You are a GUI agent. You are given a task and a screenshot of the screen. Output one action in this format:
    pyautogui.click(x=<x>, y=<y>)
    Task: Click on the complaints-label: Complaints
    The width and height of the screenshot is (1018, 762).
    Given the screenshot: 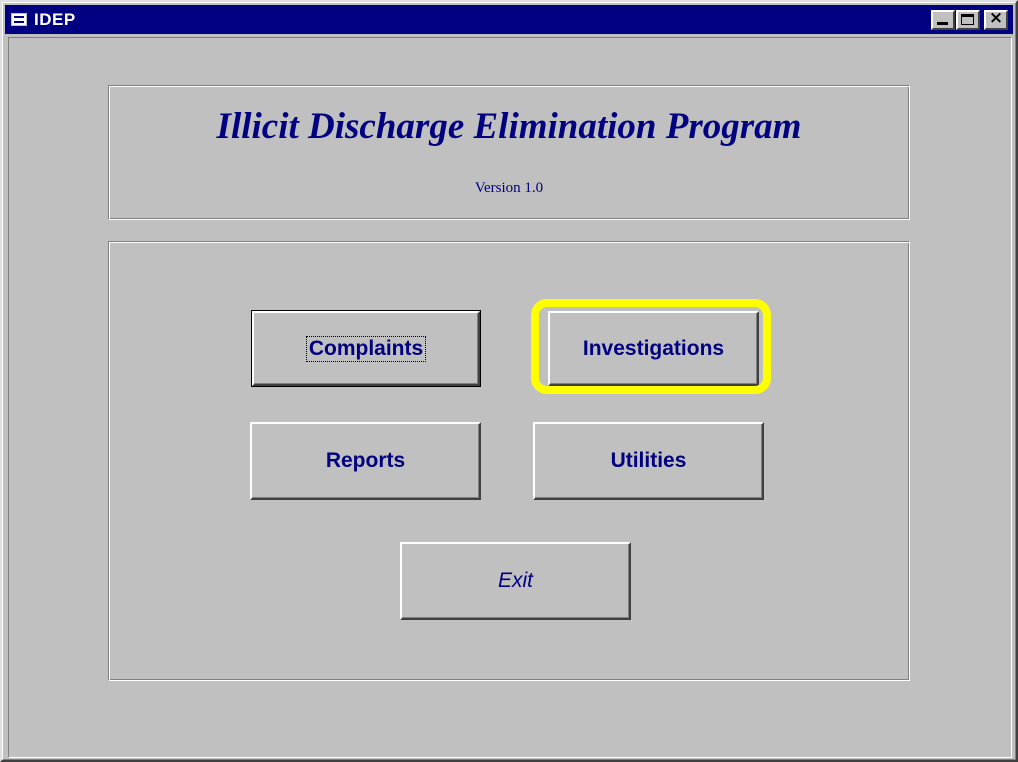 What is the action you would take?
    pyautogui.click(x=366, y=348)
    